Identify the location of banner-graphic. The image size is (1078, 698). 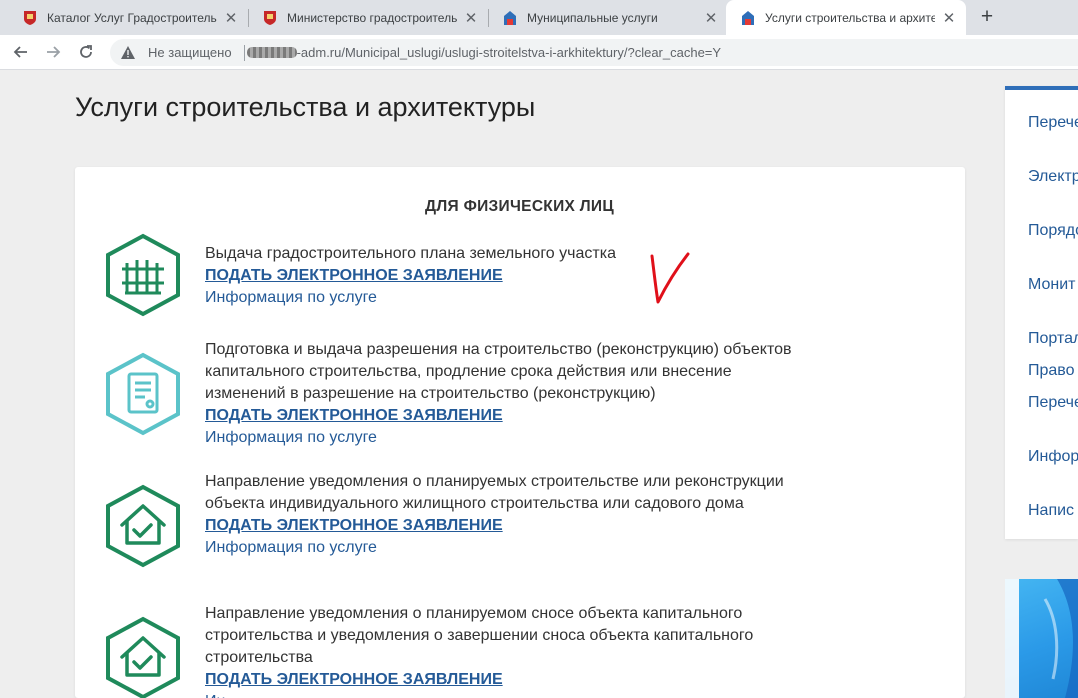
(1041, 638).